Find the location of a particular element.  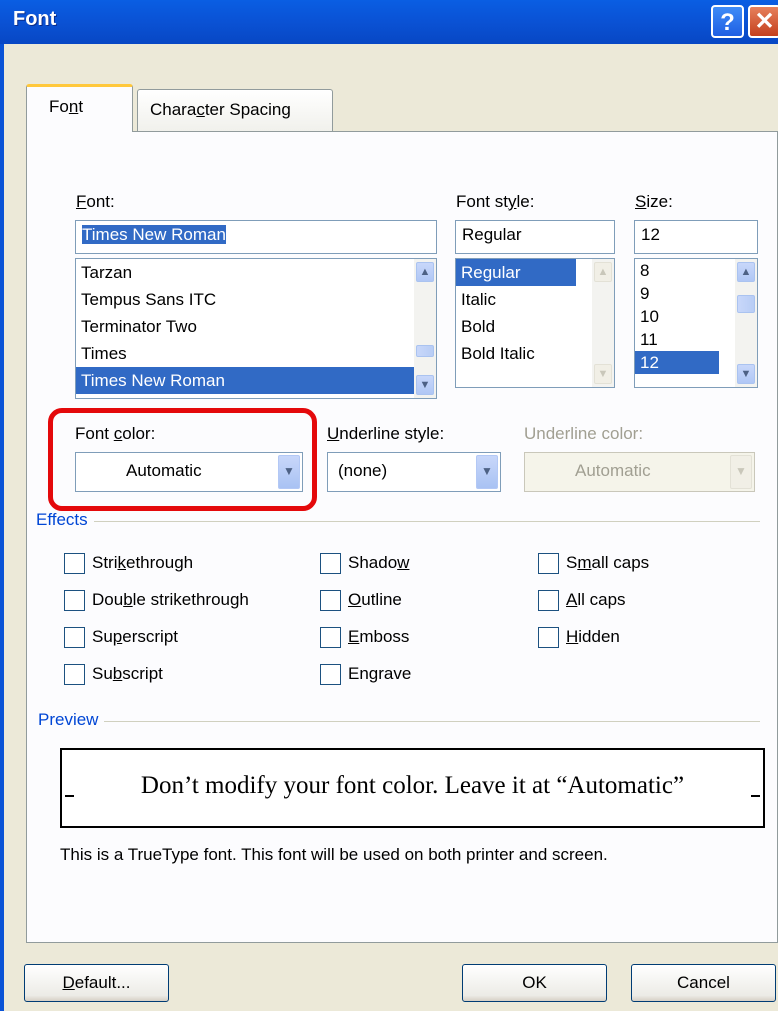

subscript-checkbox is located at coordinates (74, 674).